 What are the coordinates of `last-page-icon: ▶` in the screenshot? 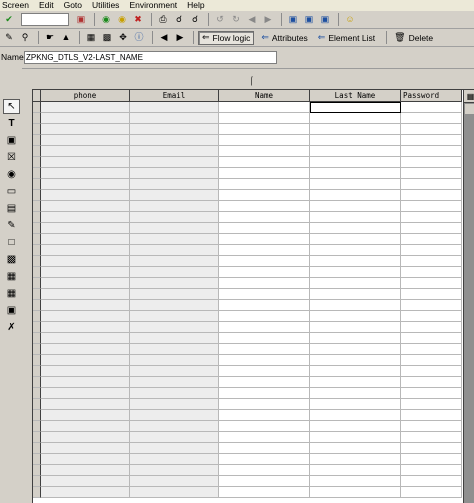 It's located at (268, 20).